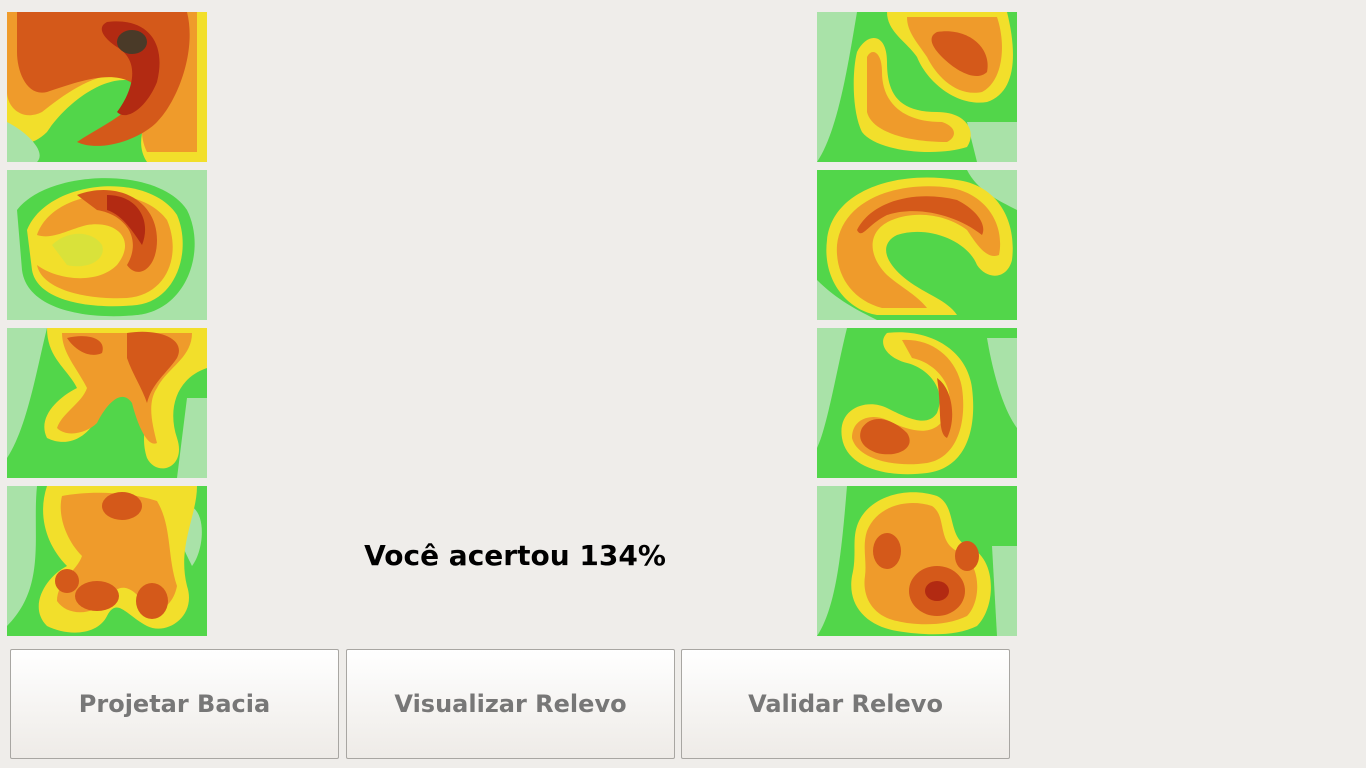 This screenshot has width=1366, height=768. I want to click on view-relief-button: Visualizar Relevo, so click(510, 704).